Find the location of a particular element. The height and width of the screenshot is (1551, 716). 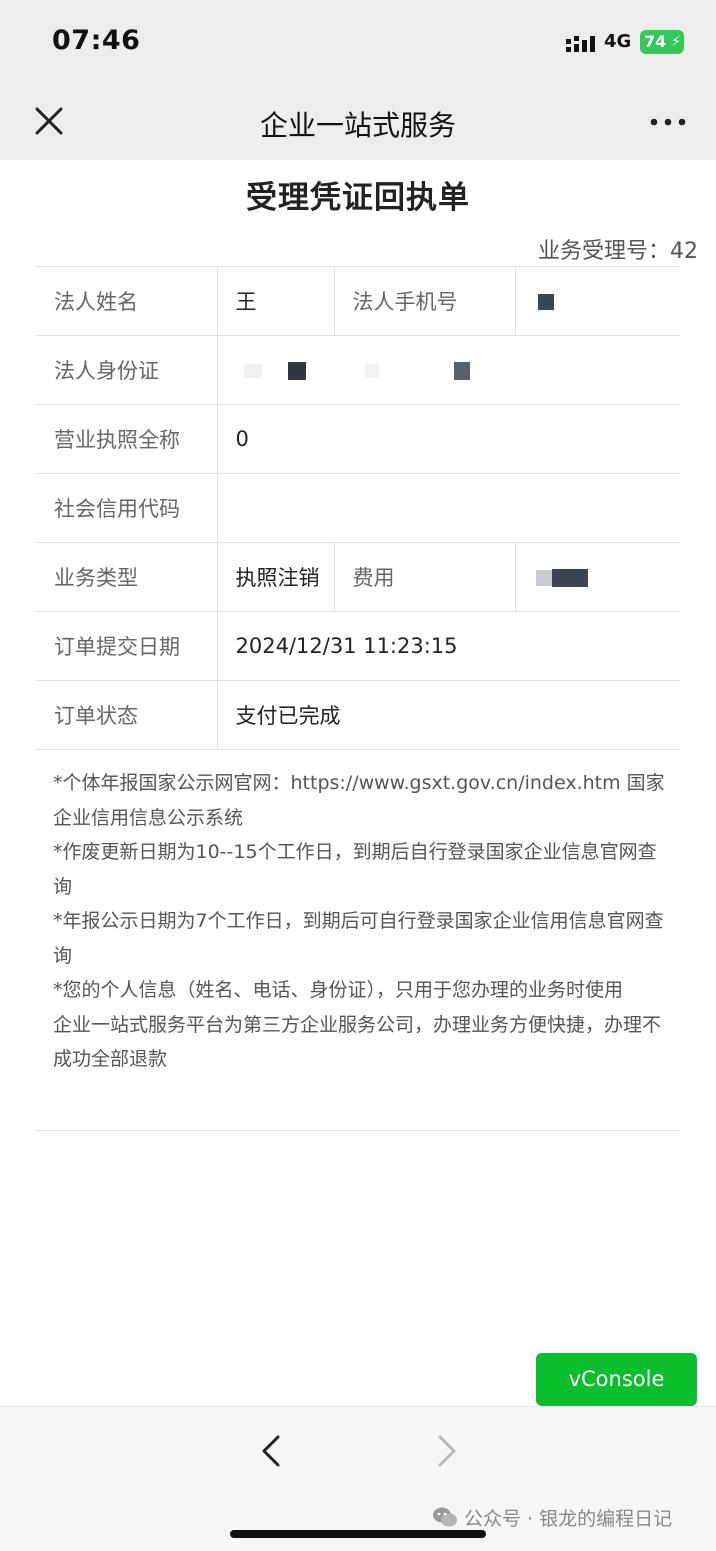

legal-name-label: 法人姓名 is located at coordinates (126, 301).